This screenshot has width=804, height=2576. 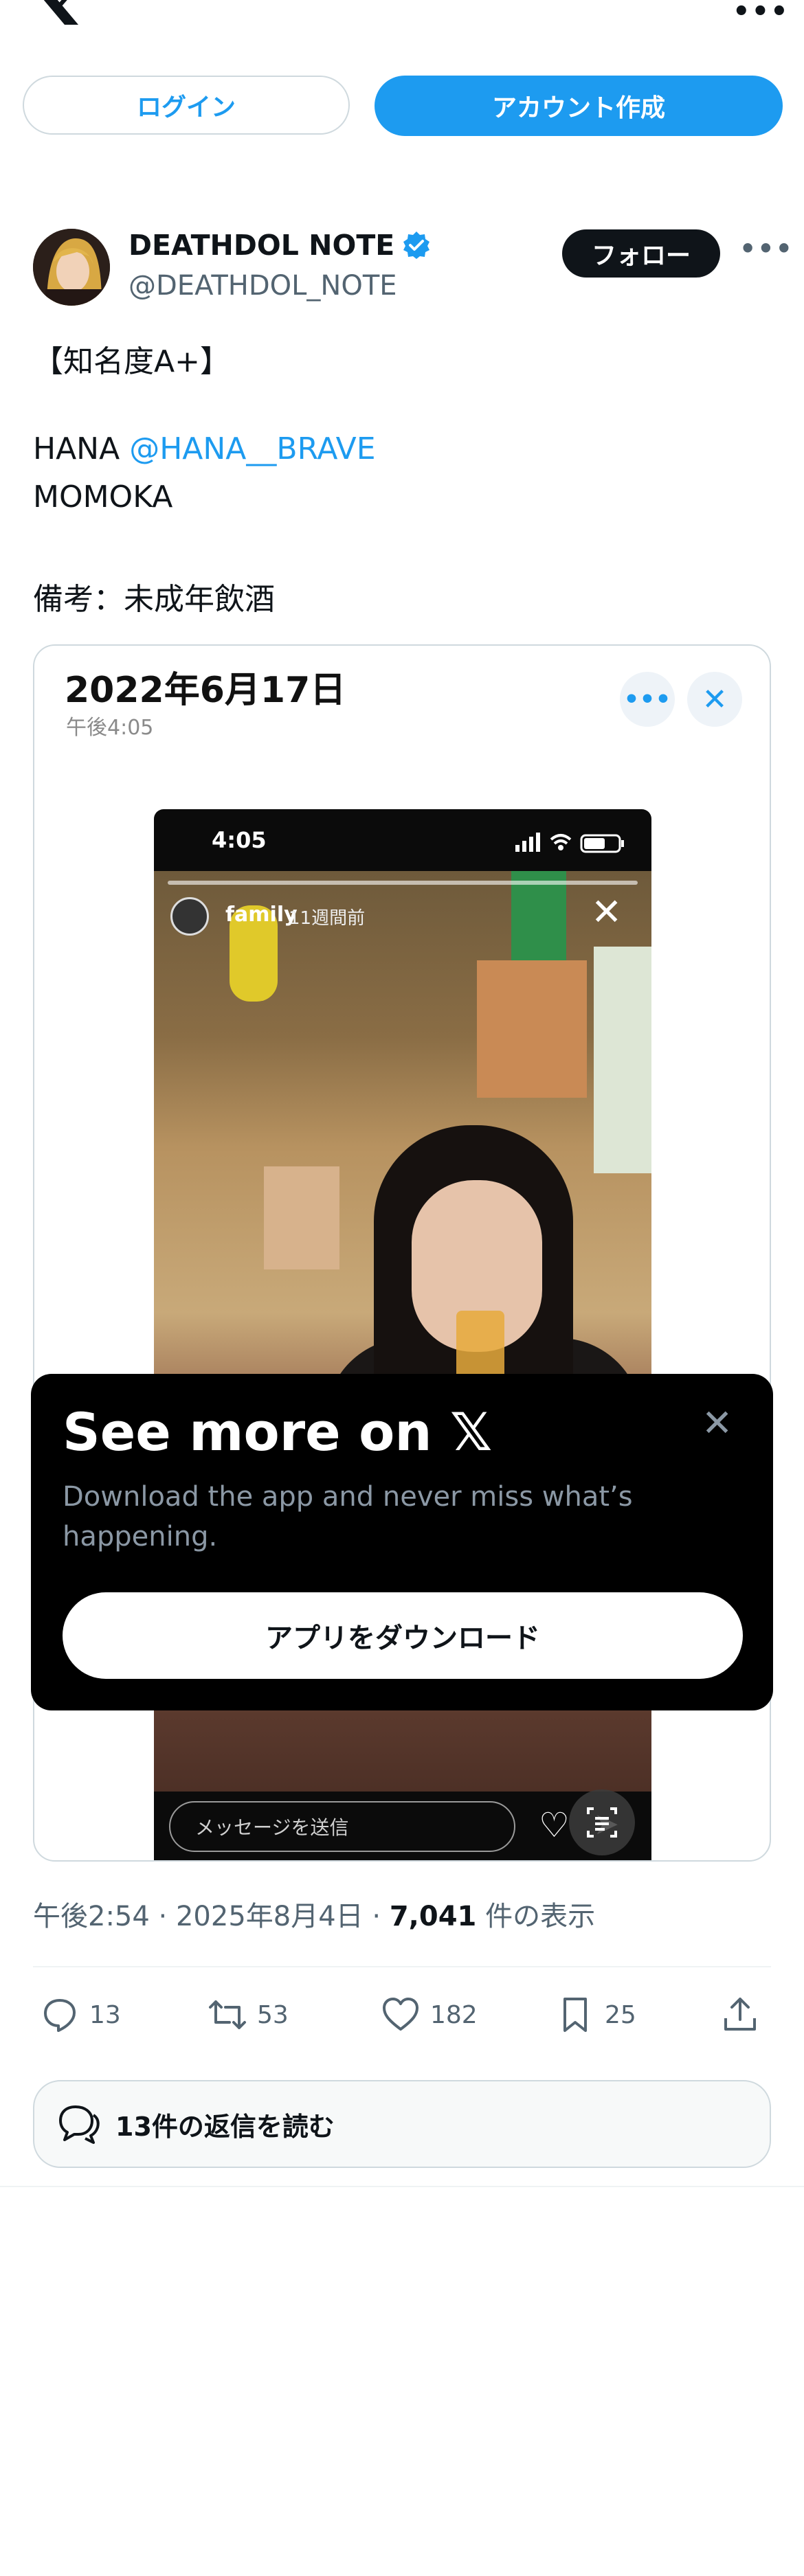 What do you see at coordinates (717, 1423) in the screenshot?
I see `close-icon: ✕` at bounding box center [717, 1423].